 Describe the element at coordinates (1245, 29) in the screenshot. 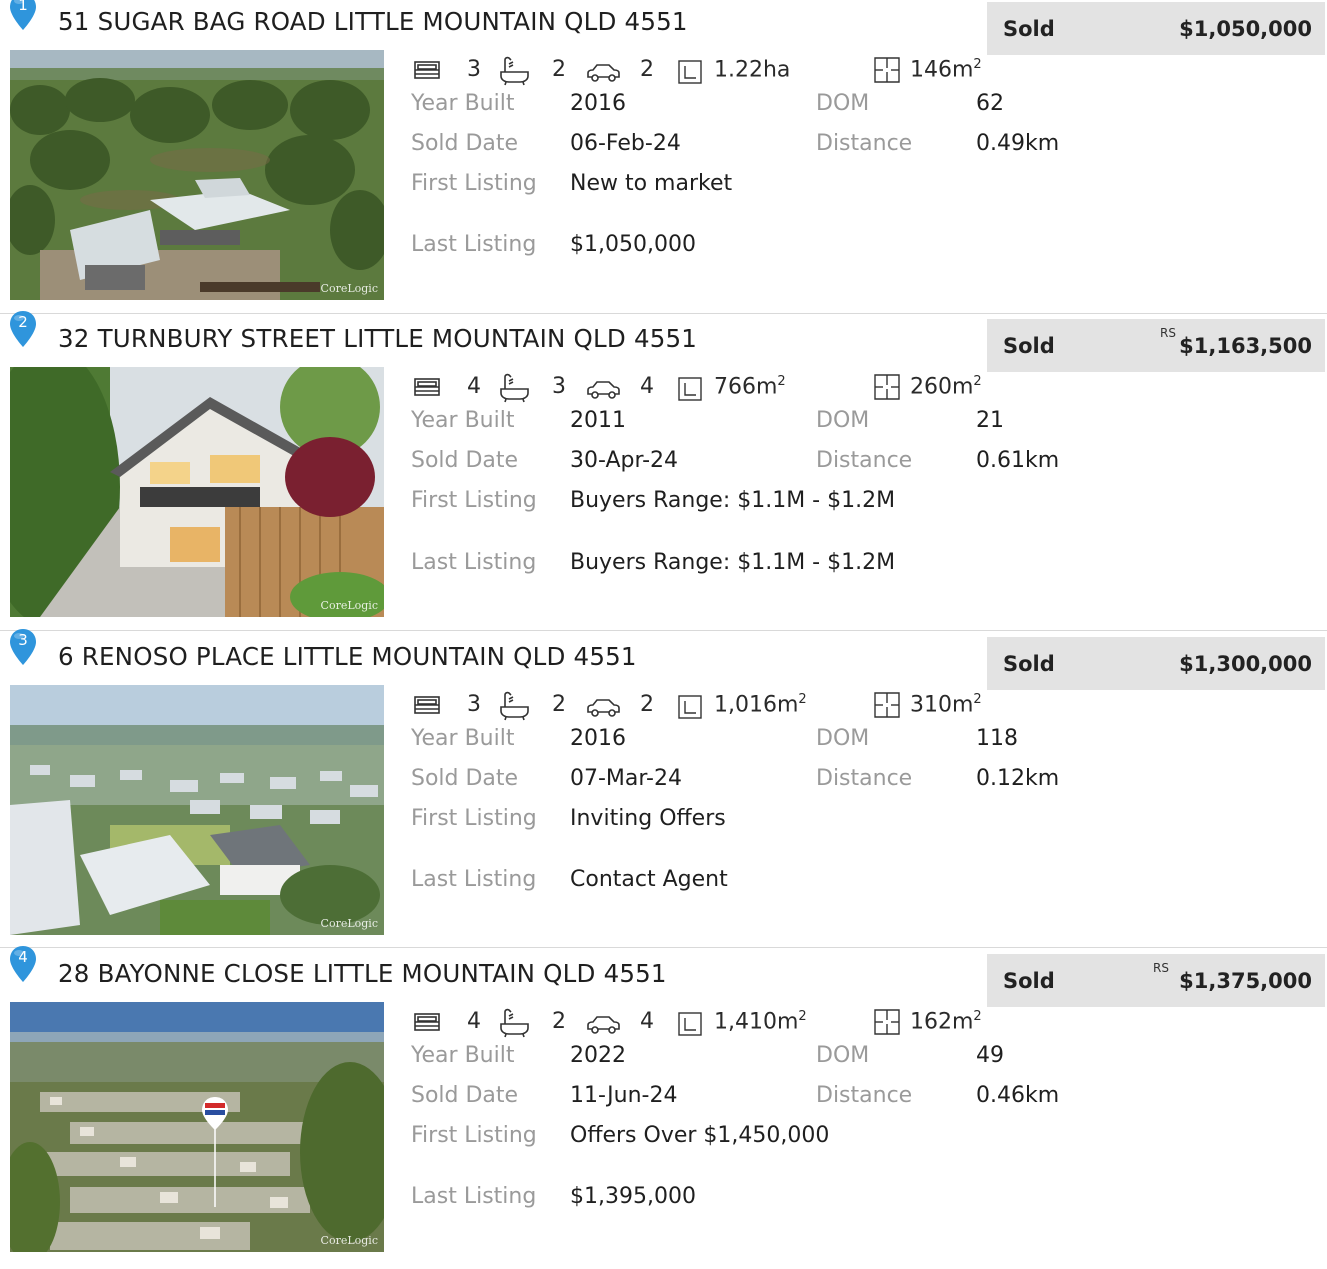

I see `sold-price: $1,050,000` at that location.